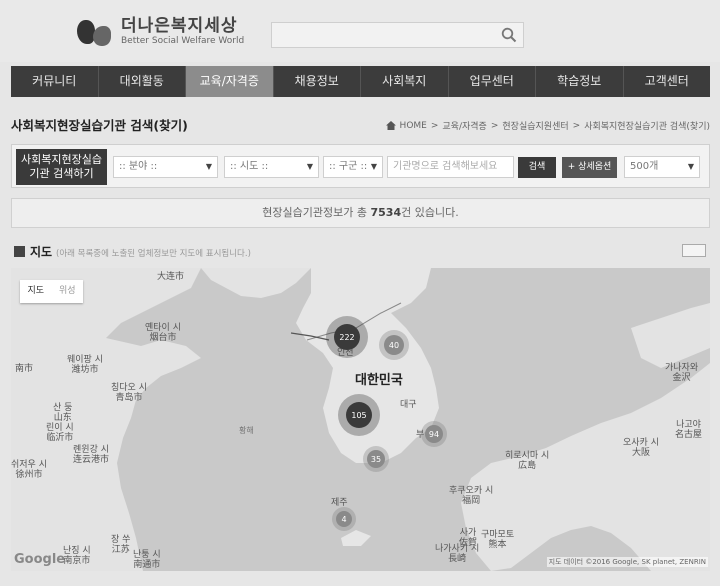 The image size is (720, 586). Describe the element at coordinates (171, 277) in the screenshot. I see `map-label-dalian: 大连市` at that location.